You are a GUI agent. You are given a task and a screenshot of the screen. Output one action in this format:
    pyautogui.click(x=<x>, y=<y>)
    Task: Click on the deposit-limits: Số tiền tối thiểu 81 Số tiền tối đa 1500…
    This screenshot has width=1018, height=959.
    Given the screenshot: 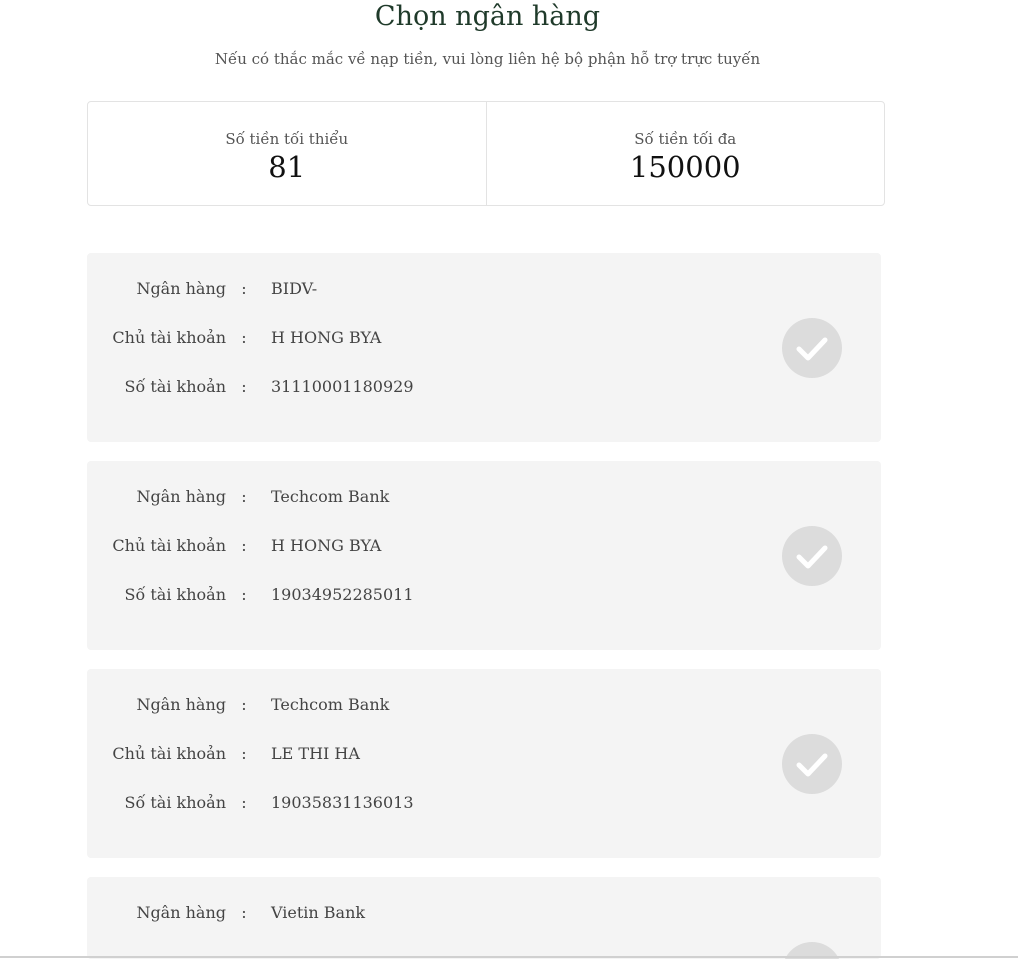 What is the action you would take?
    pyautogui.click(x=486, y=153)
    